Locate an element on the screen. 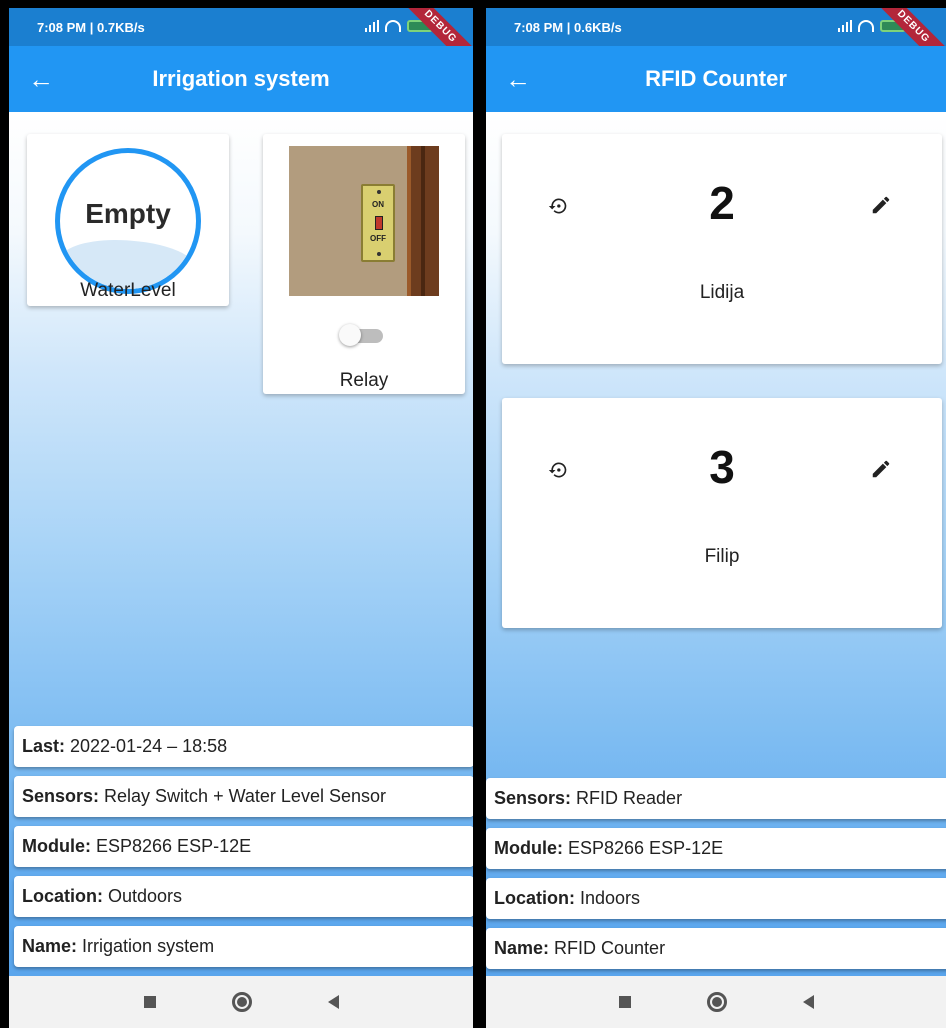 The height and width of the screenshot is (1028, 946). info-name: Name: Irrigation system is located at coordinates (243, 946).